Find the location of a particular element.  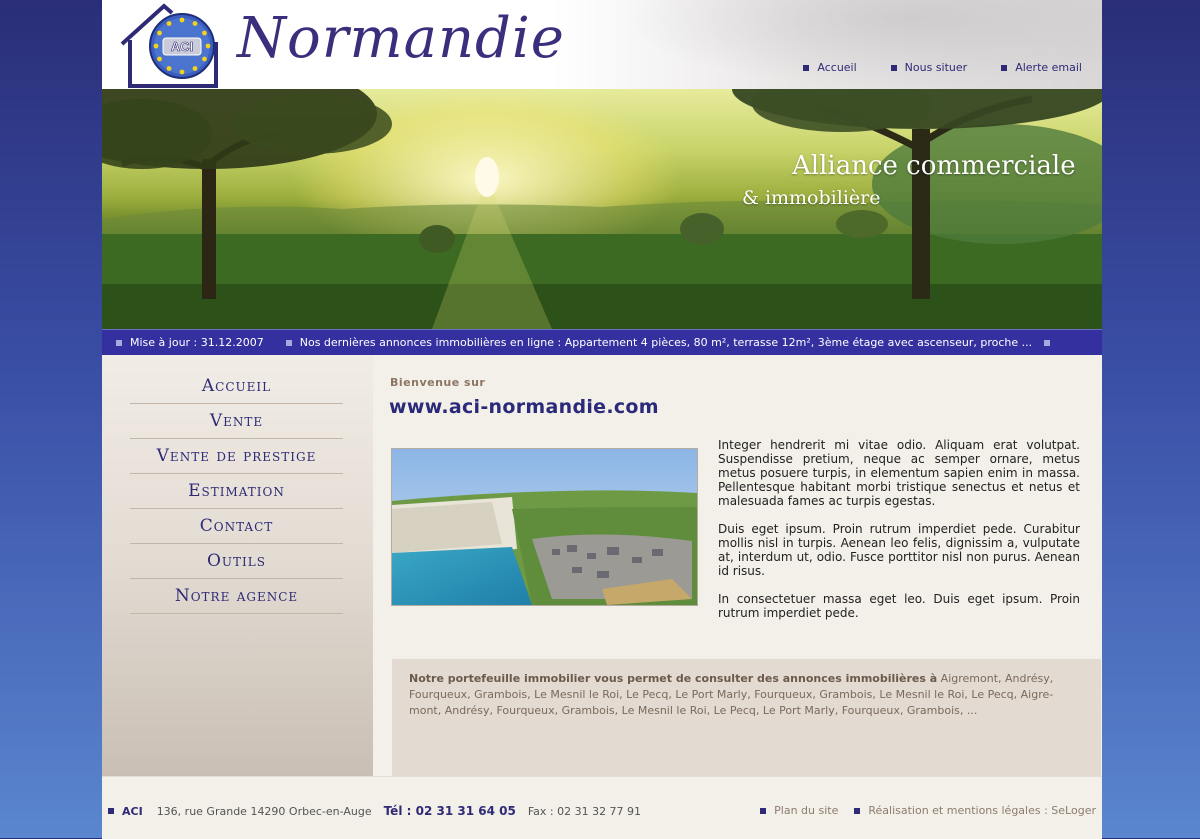

menu-item-vente: Vente is located at coordinates (236, 421).